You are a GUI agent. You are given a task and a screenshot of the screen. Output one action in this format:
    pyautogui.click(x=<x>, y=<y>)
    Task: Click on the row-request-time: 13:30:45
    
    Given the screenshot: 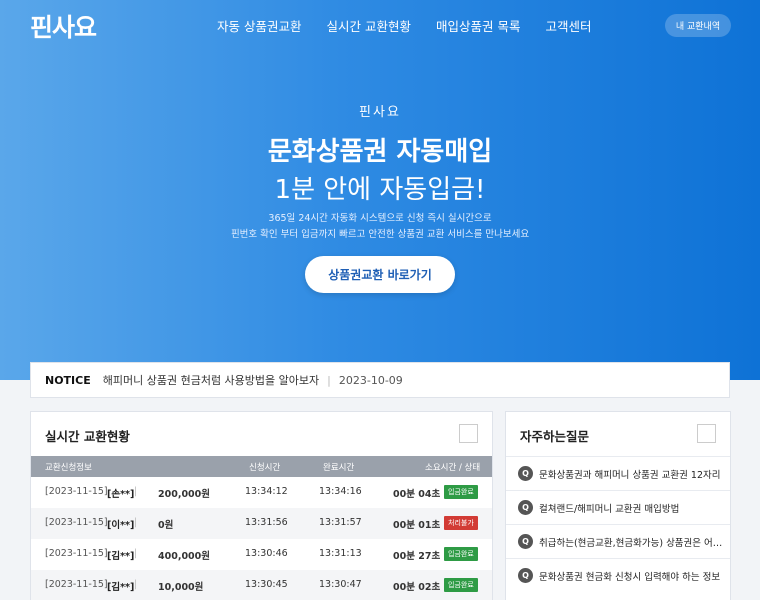 What is the action you would take?
    pyautogui.click(x=266, y=584)
    